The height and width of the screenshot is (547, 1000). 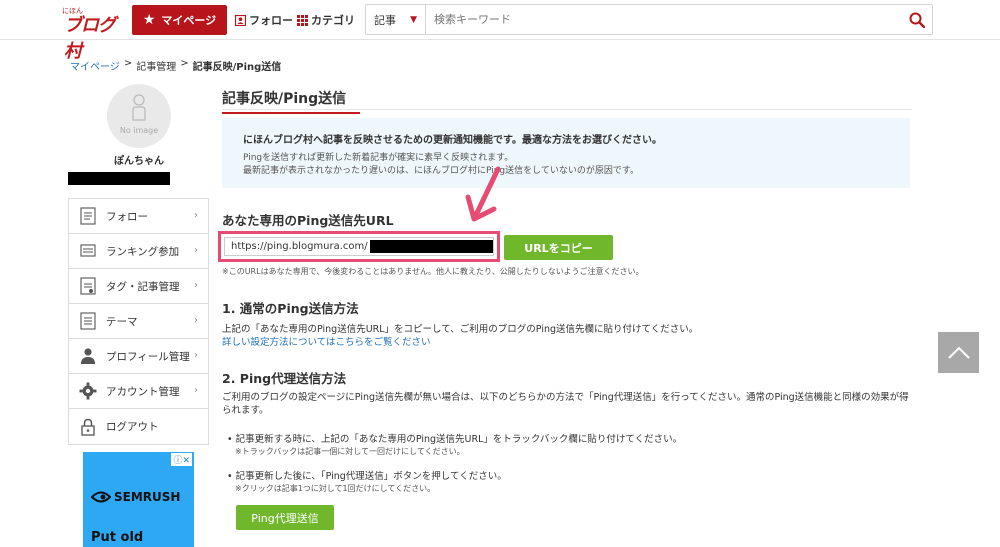 I want to click on sidebar-item-profile: プロフィール管理 ›, so click(x=138, y=356).